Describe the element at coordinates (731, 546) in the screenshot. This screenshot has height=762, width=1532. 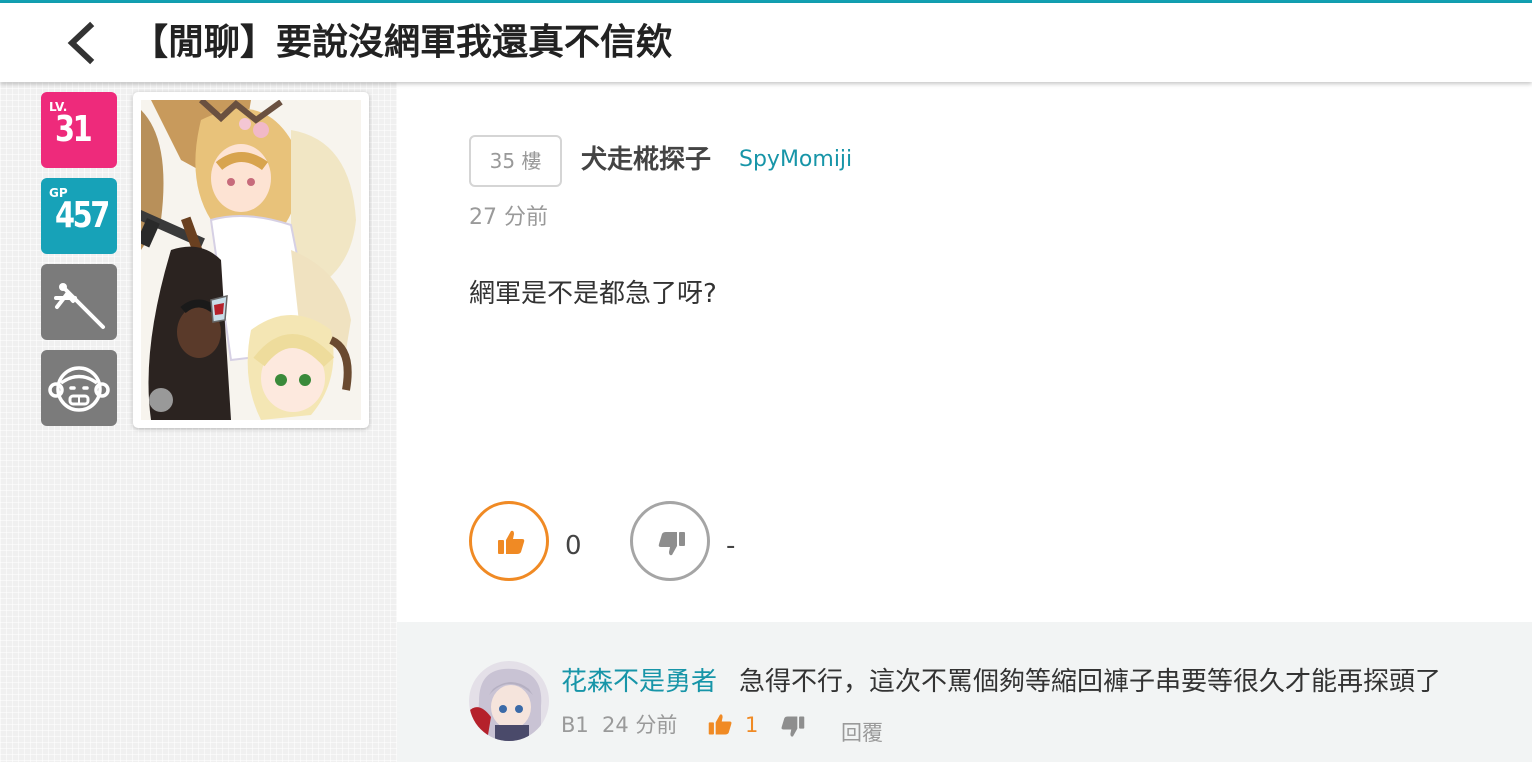
I see `downvote-count: -` at that location.